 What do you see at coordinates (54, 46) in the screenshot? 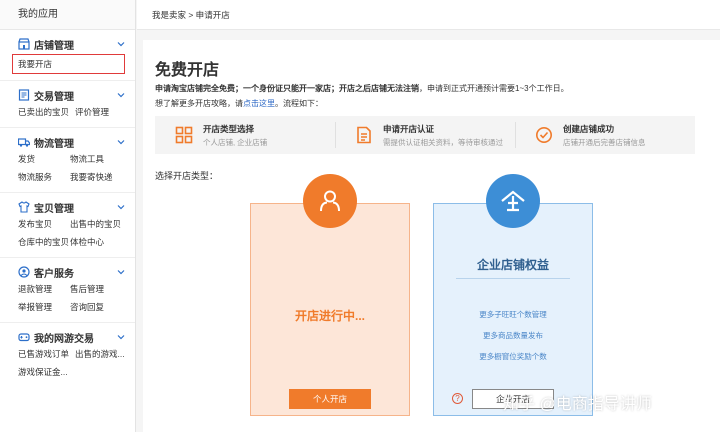
I see `group-label: 店铺管理` at bounding box center [54, 46].